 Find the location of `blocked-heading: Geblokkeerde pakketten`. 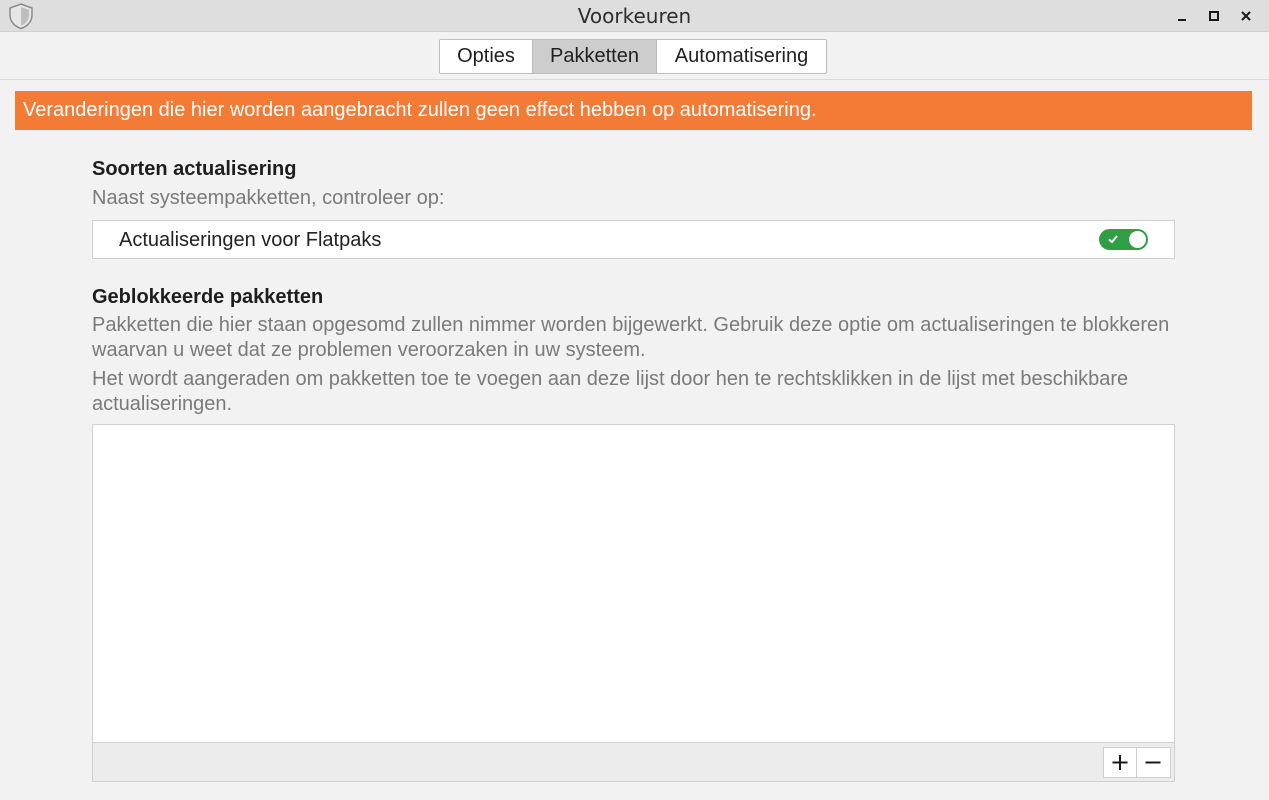

blocked-heading: Geblokkeerde pakketten is located at coordinates (208, 297).